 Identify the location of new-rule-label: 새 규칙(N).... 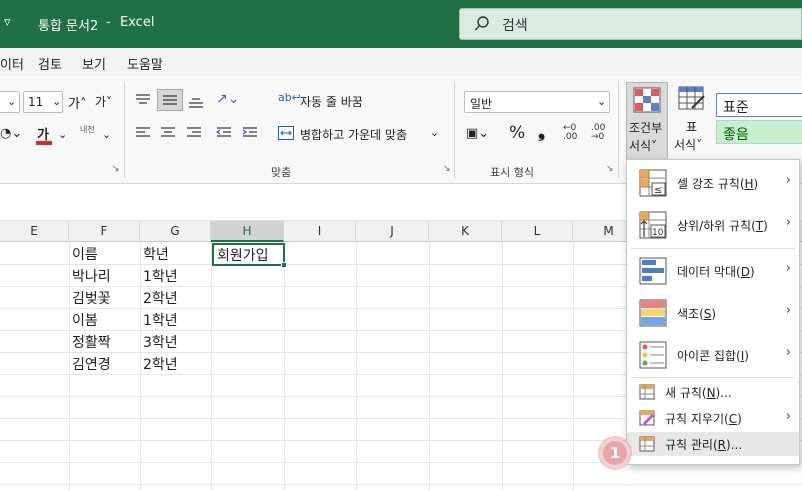
(698, 393).